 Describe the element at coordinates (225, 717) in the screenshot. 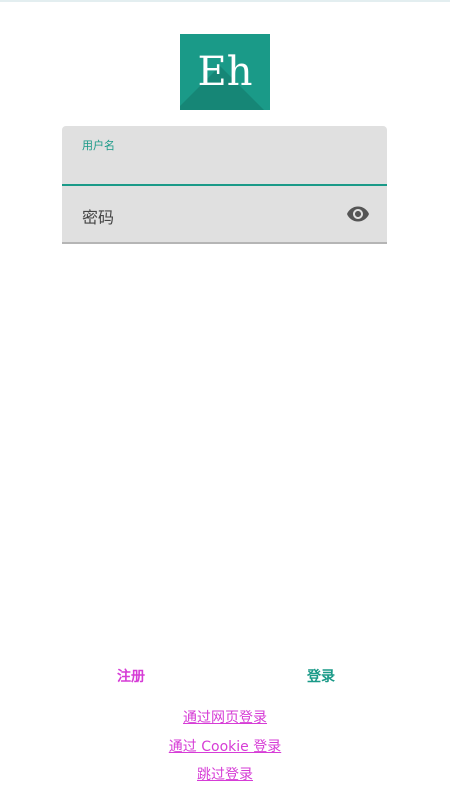

I see `web-login-link: 通过网页登录` at that location.